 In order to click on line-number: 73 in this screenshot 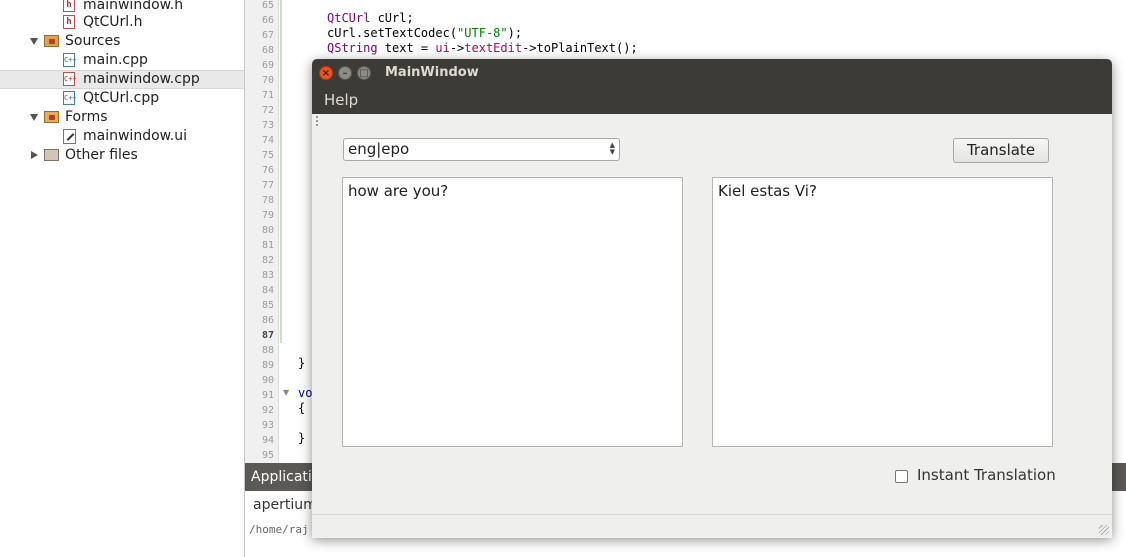, I will do `click(267, 125)`.